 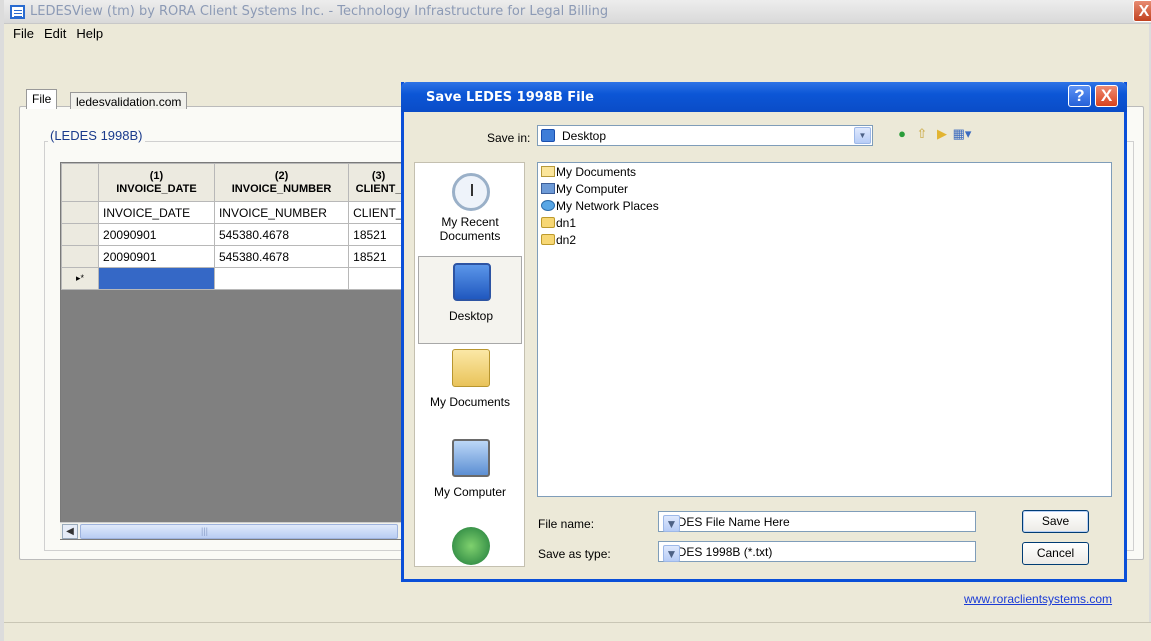 What do you see at coordinates (962, 134) in the screenshot?
I see `view-menu-icon: ▦▾` at bounding box center [962, 134].